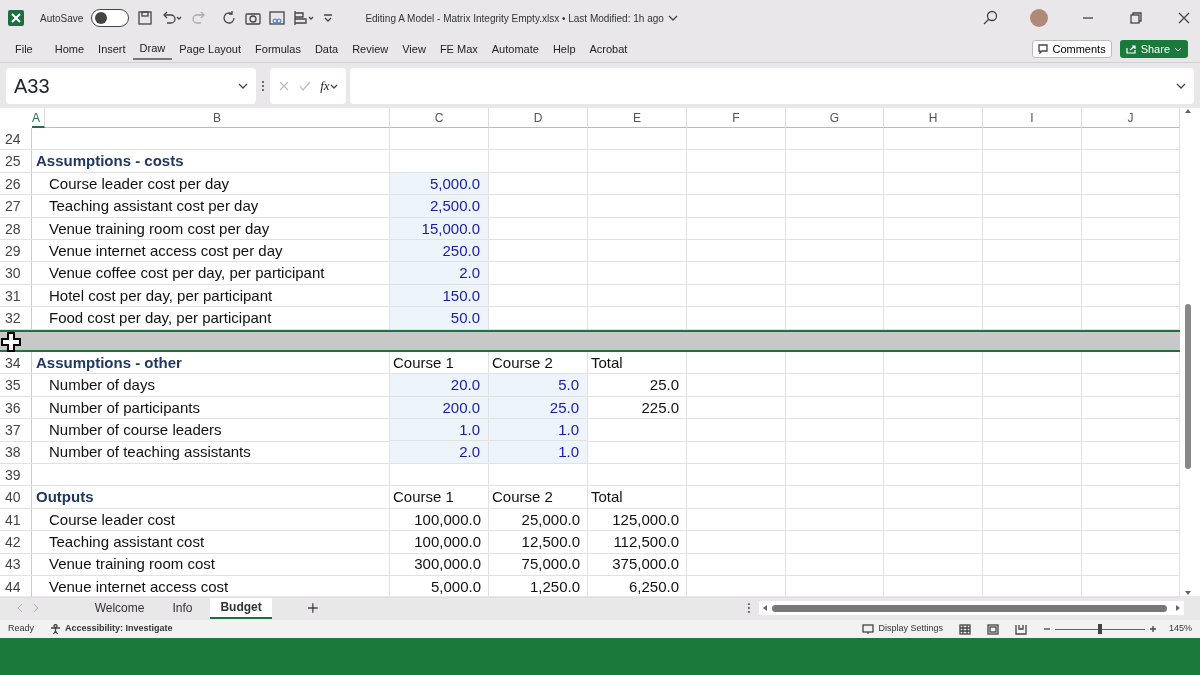 This screenshot has width=1200, height=675. What do you see at coordinates (458, 49) in the screenshot?
I see `ribbon-tab: FE Max` at bounding box center [458, 49].